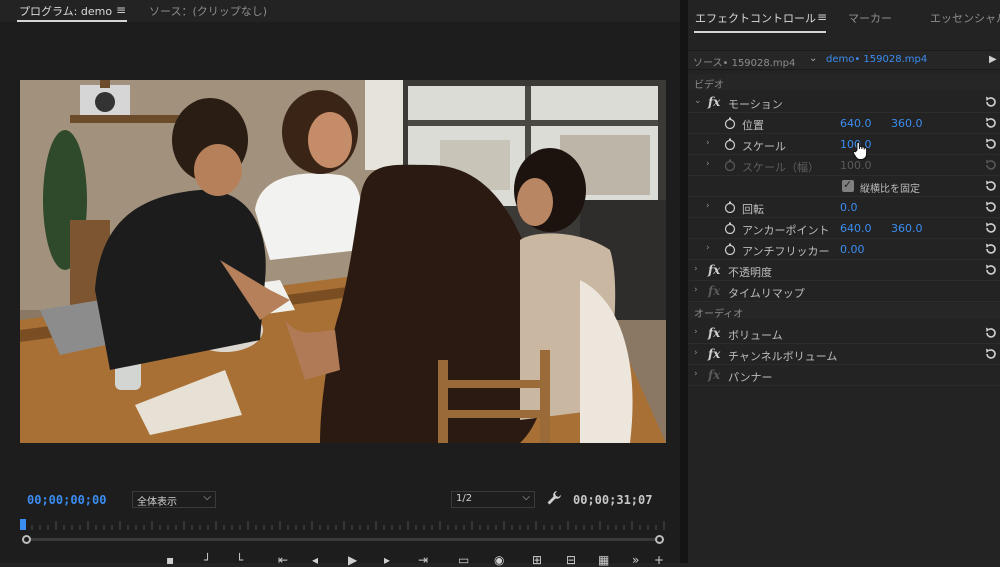  What do you see at coordinates (844, 102) in the screenshot?
I see `effect-row-motion: ⌄ fx モーション` at bounding box center [844, 102].